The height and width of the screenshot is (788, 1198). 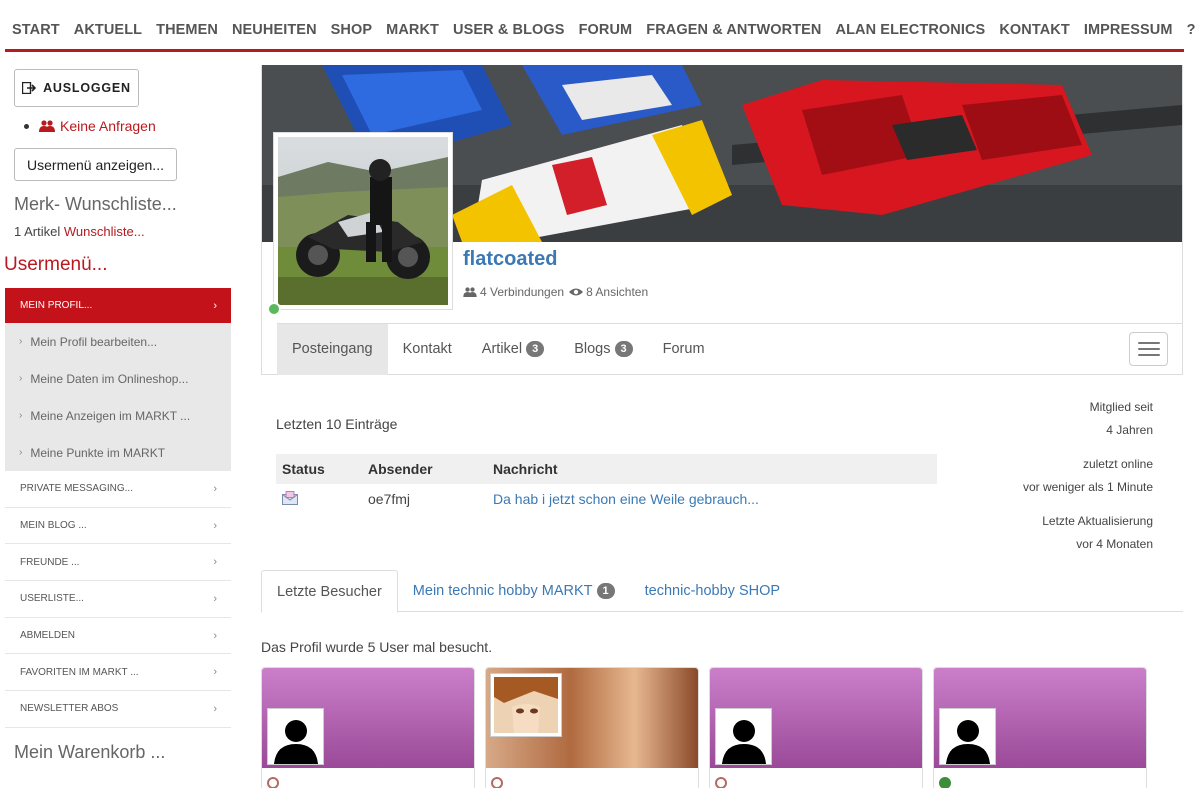 I want to click on tab-technic-hobby-markt: Mein technic hobby MARKT 1, so click(x=514, y=591).